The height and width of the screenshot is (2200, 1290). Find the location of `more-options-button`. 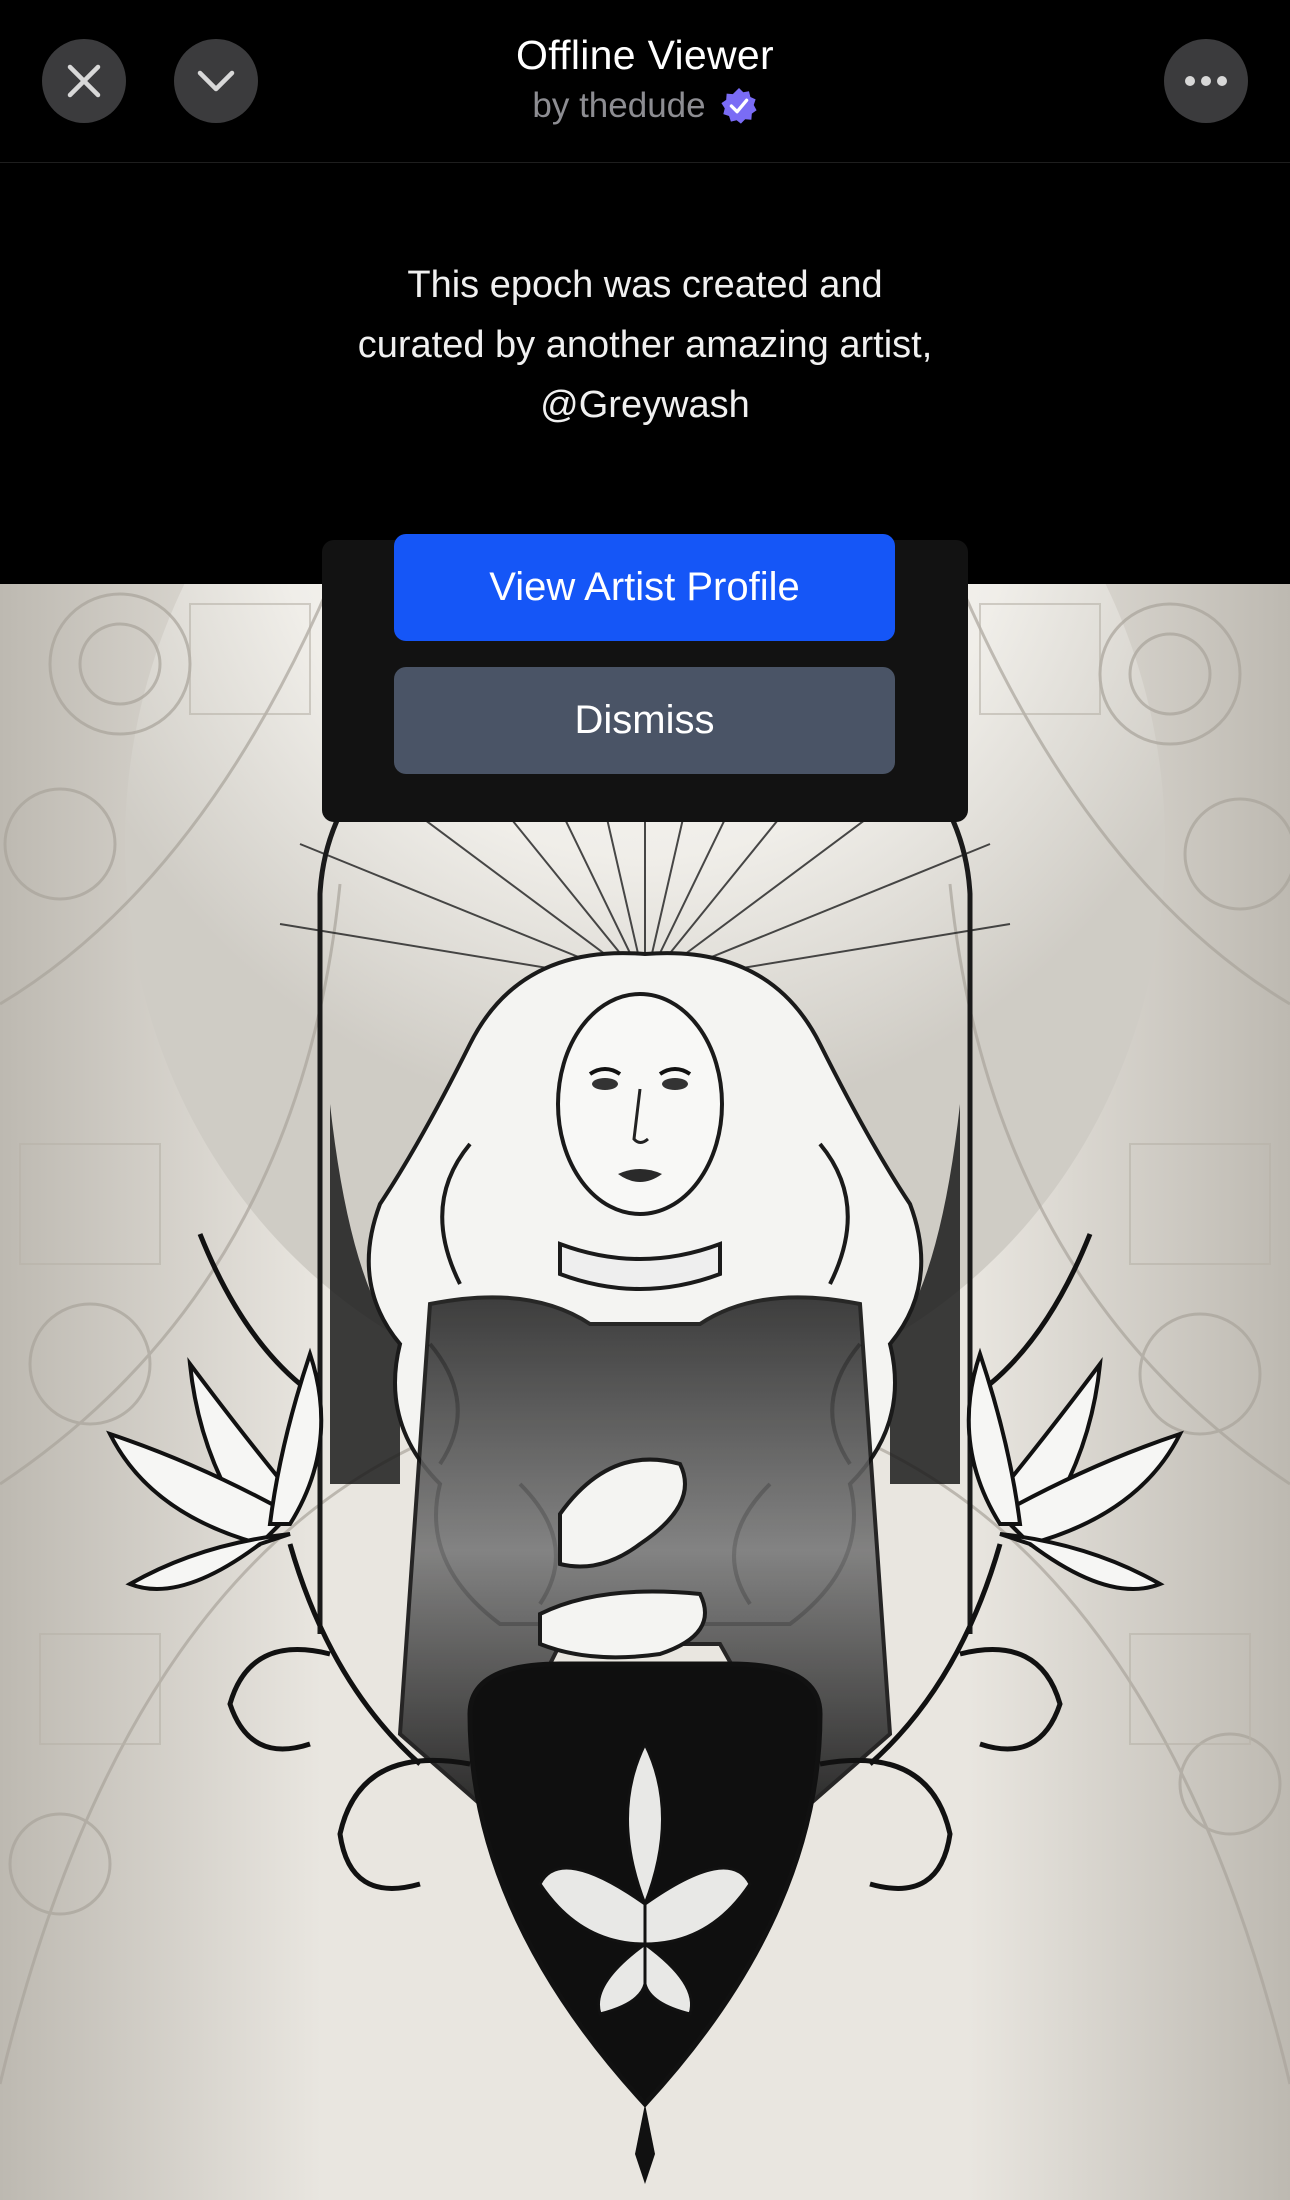

more-options-button is located at coordinates (1206, 81).